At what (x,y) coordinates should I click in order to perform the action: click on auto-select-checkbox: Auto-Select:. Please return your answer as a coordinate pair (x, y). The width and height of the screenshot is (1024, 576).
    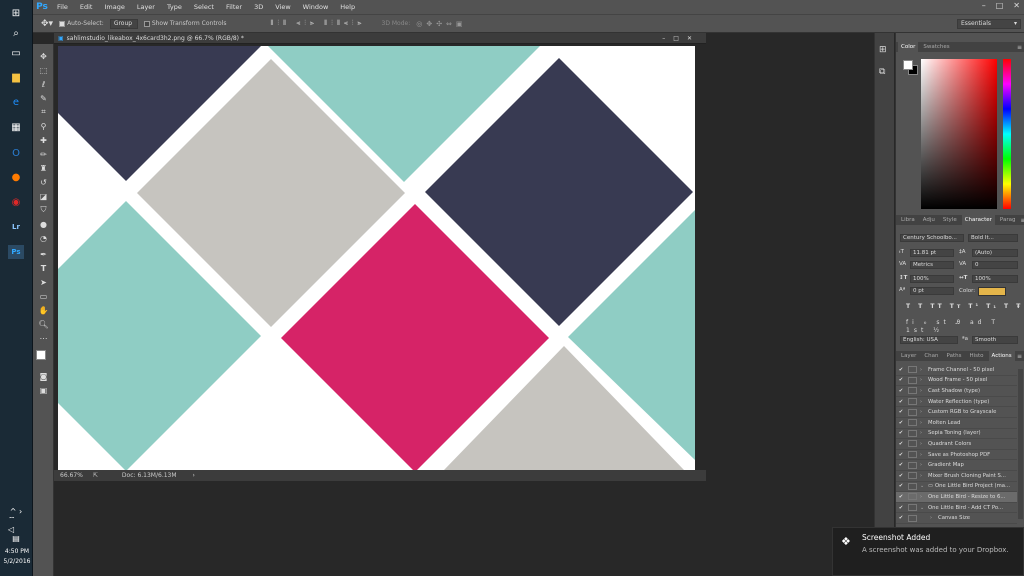
    Looking at the image, I should click on (81, 23).